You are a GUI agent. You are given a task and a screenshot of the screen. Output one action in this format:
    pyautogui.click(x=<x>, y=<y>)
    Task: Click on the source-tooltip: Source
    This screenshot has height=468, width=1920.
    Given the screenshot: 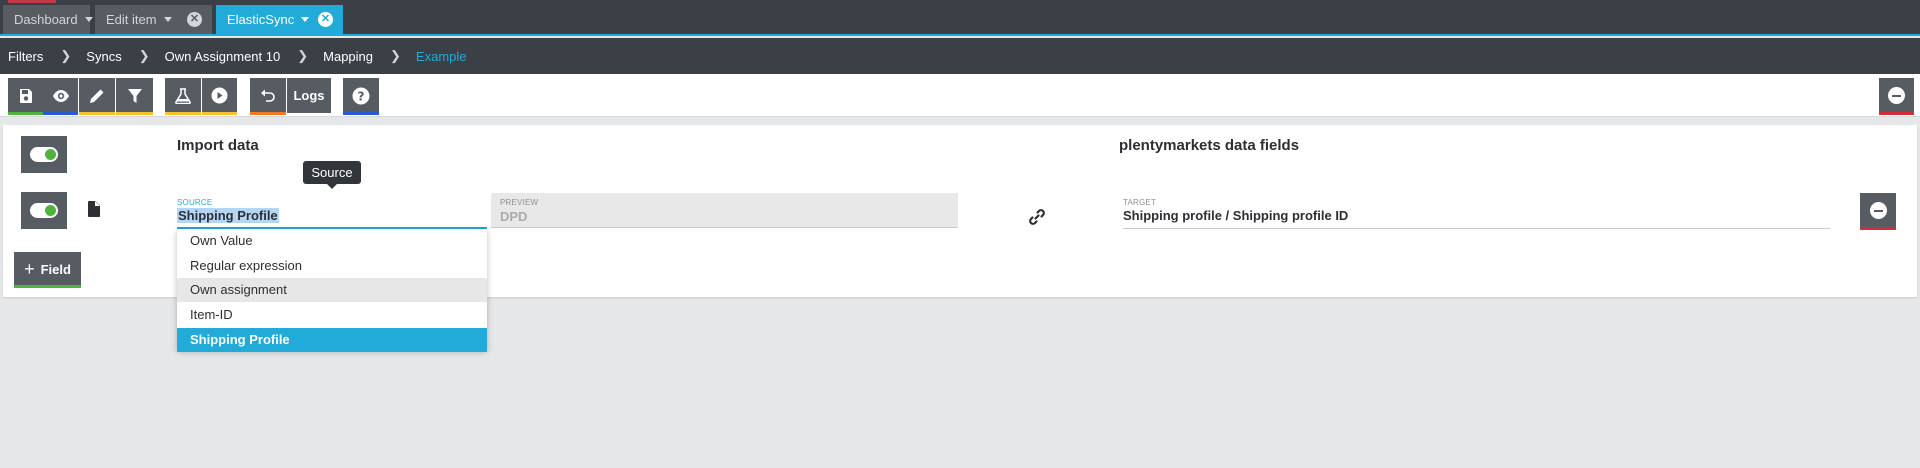 What is the action you would take?
    pyautogui.click(x=332, y=175)
    